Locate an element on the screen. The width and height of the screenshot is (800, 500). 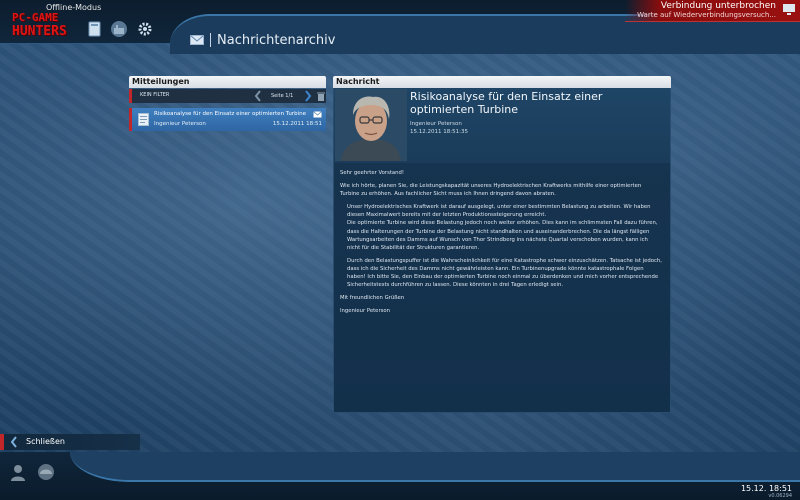
close-button: Schließen is located at coordinates (70, 442).